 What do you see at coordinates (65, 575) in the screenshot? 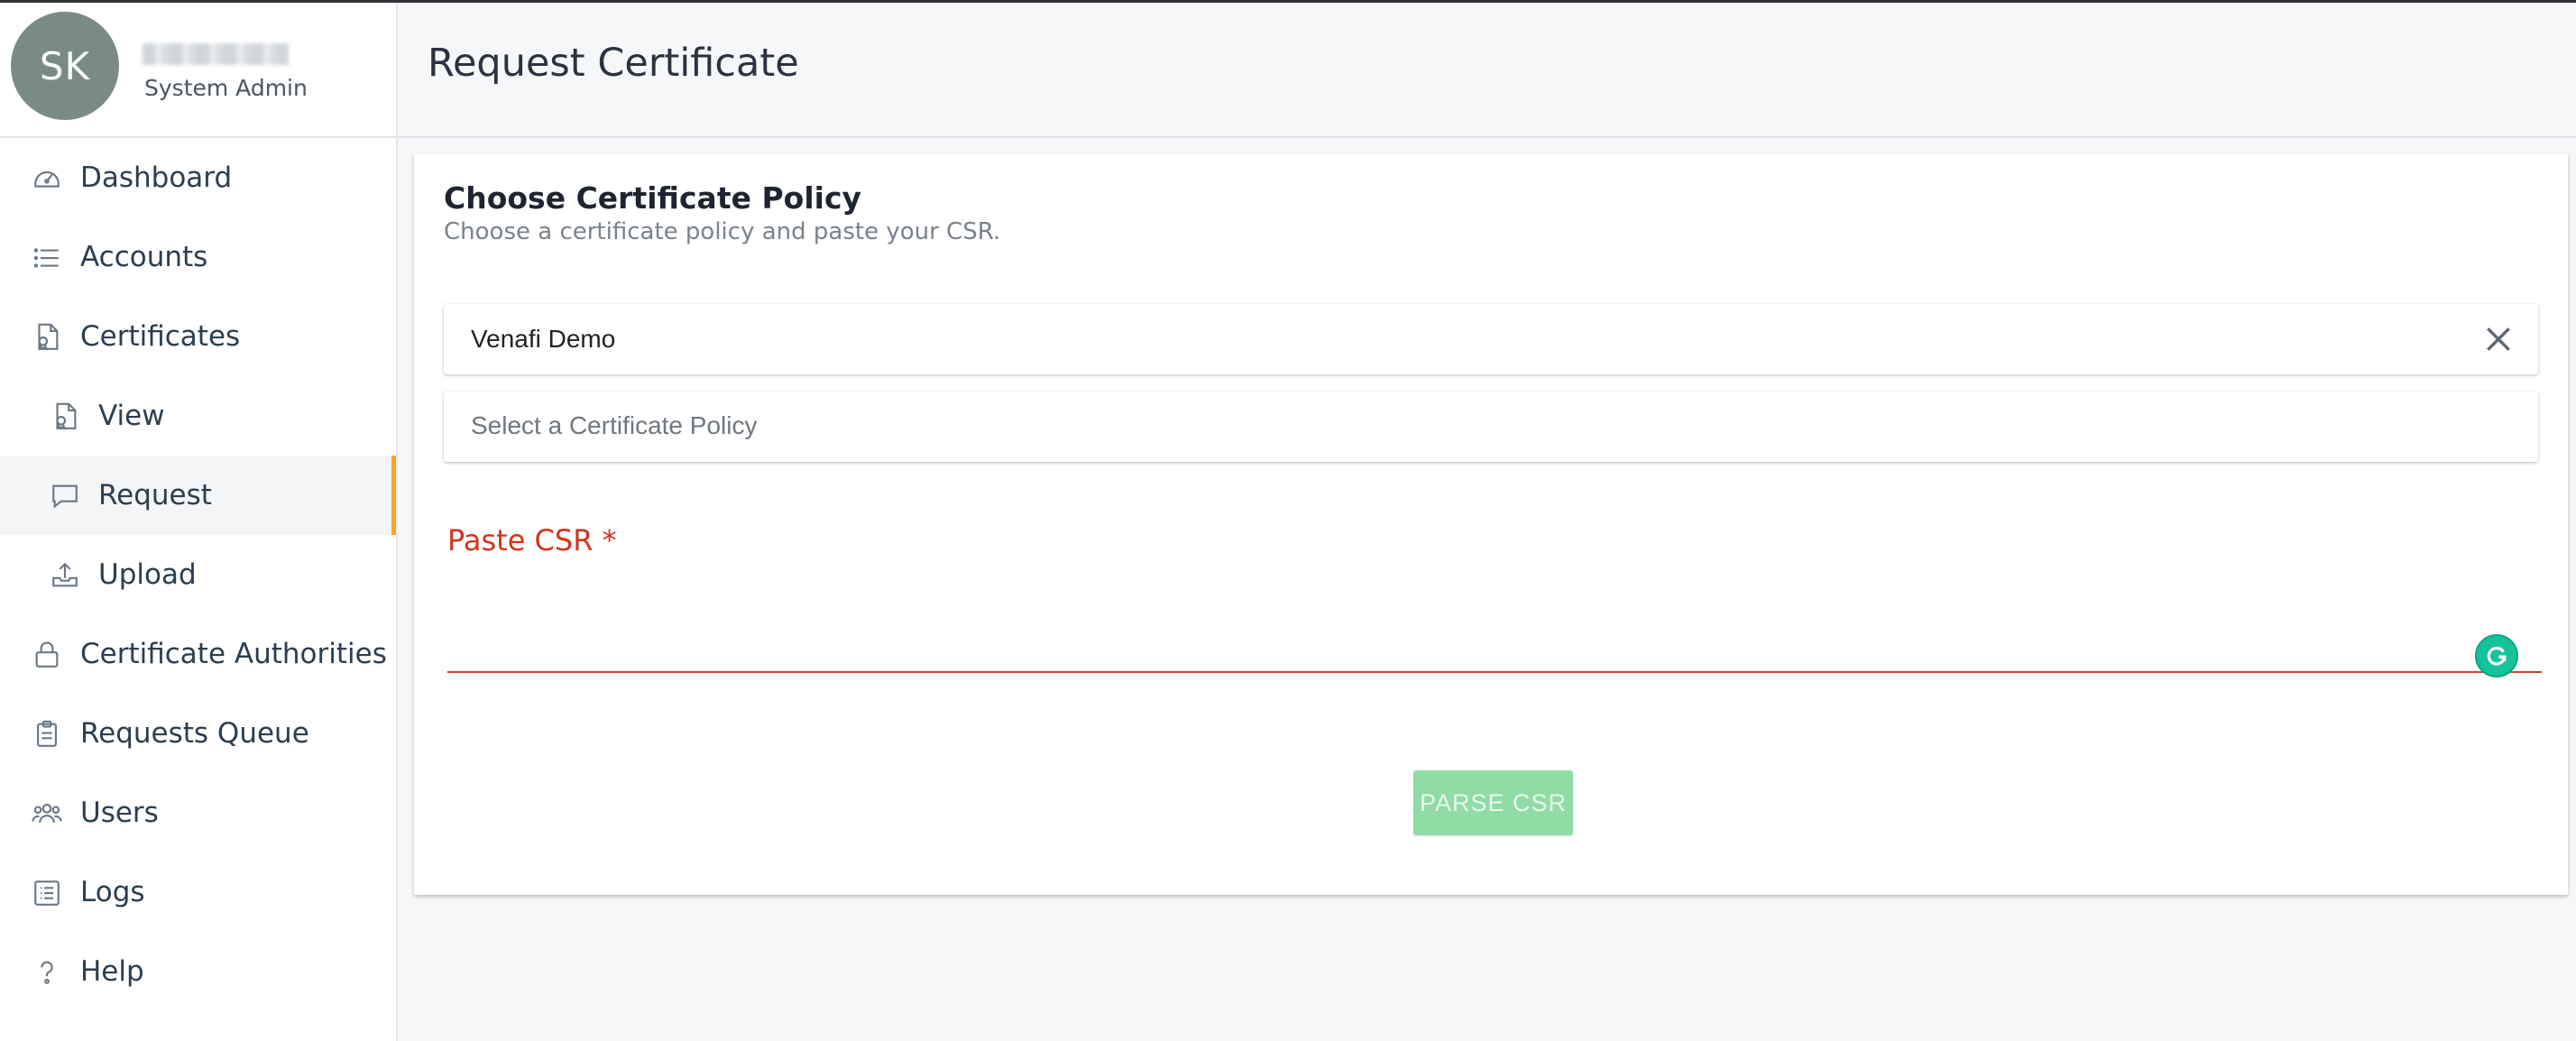
I see `upload-icon` at bounding box center [65, 575].